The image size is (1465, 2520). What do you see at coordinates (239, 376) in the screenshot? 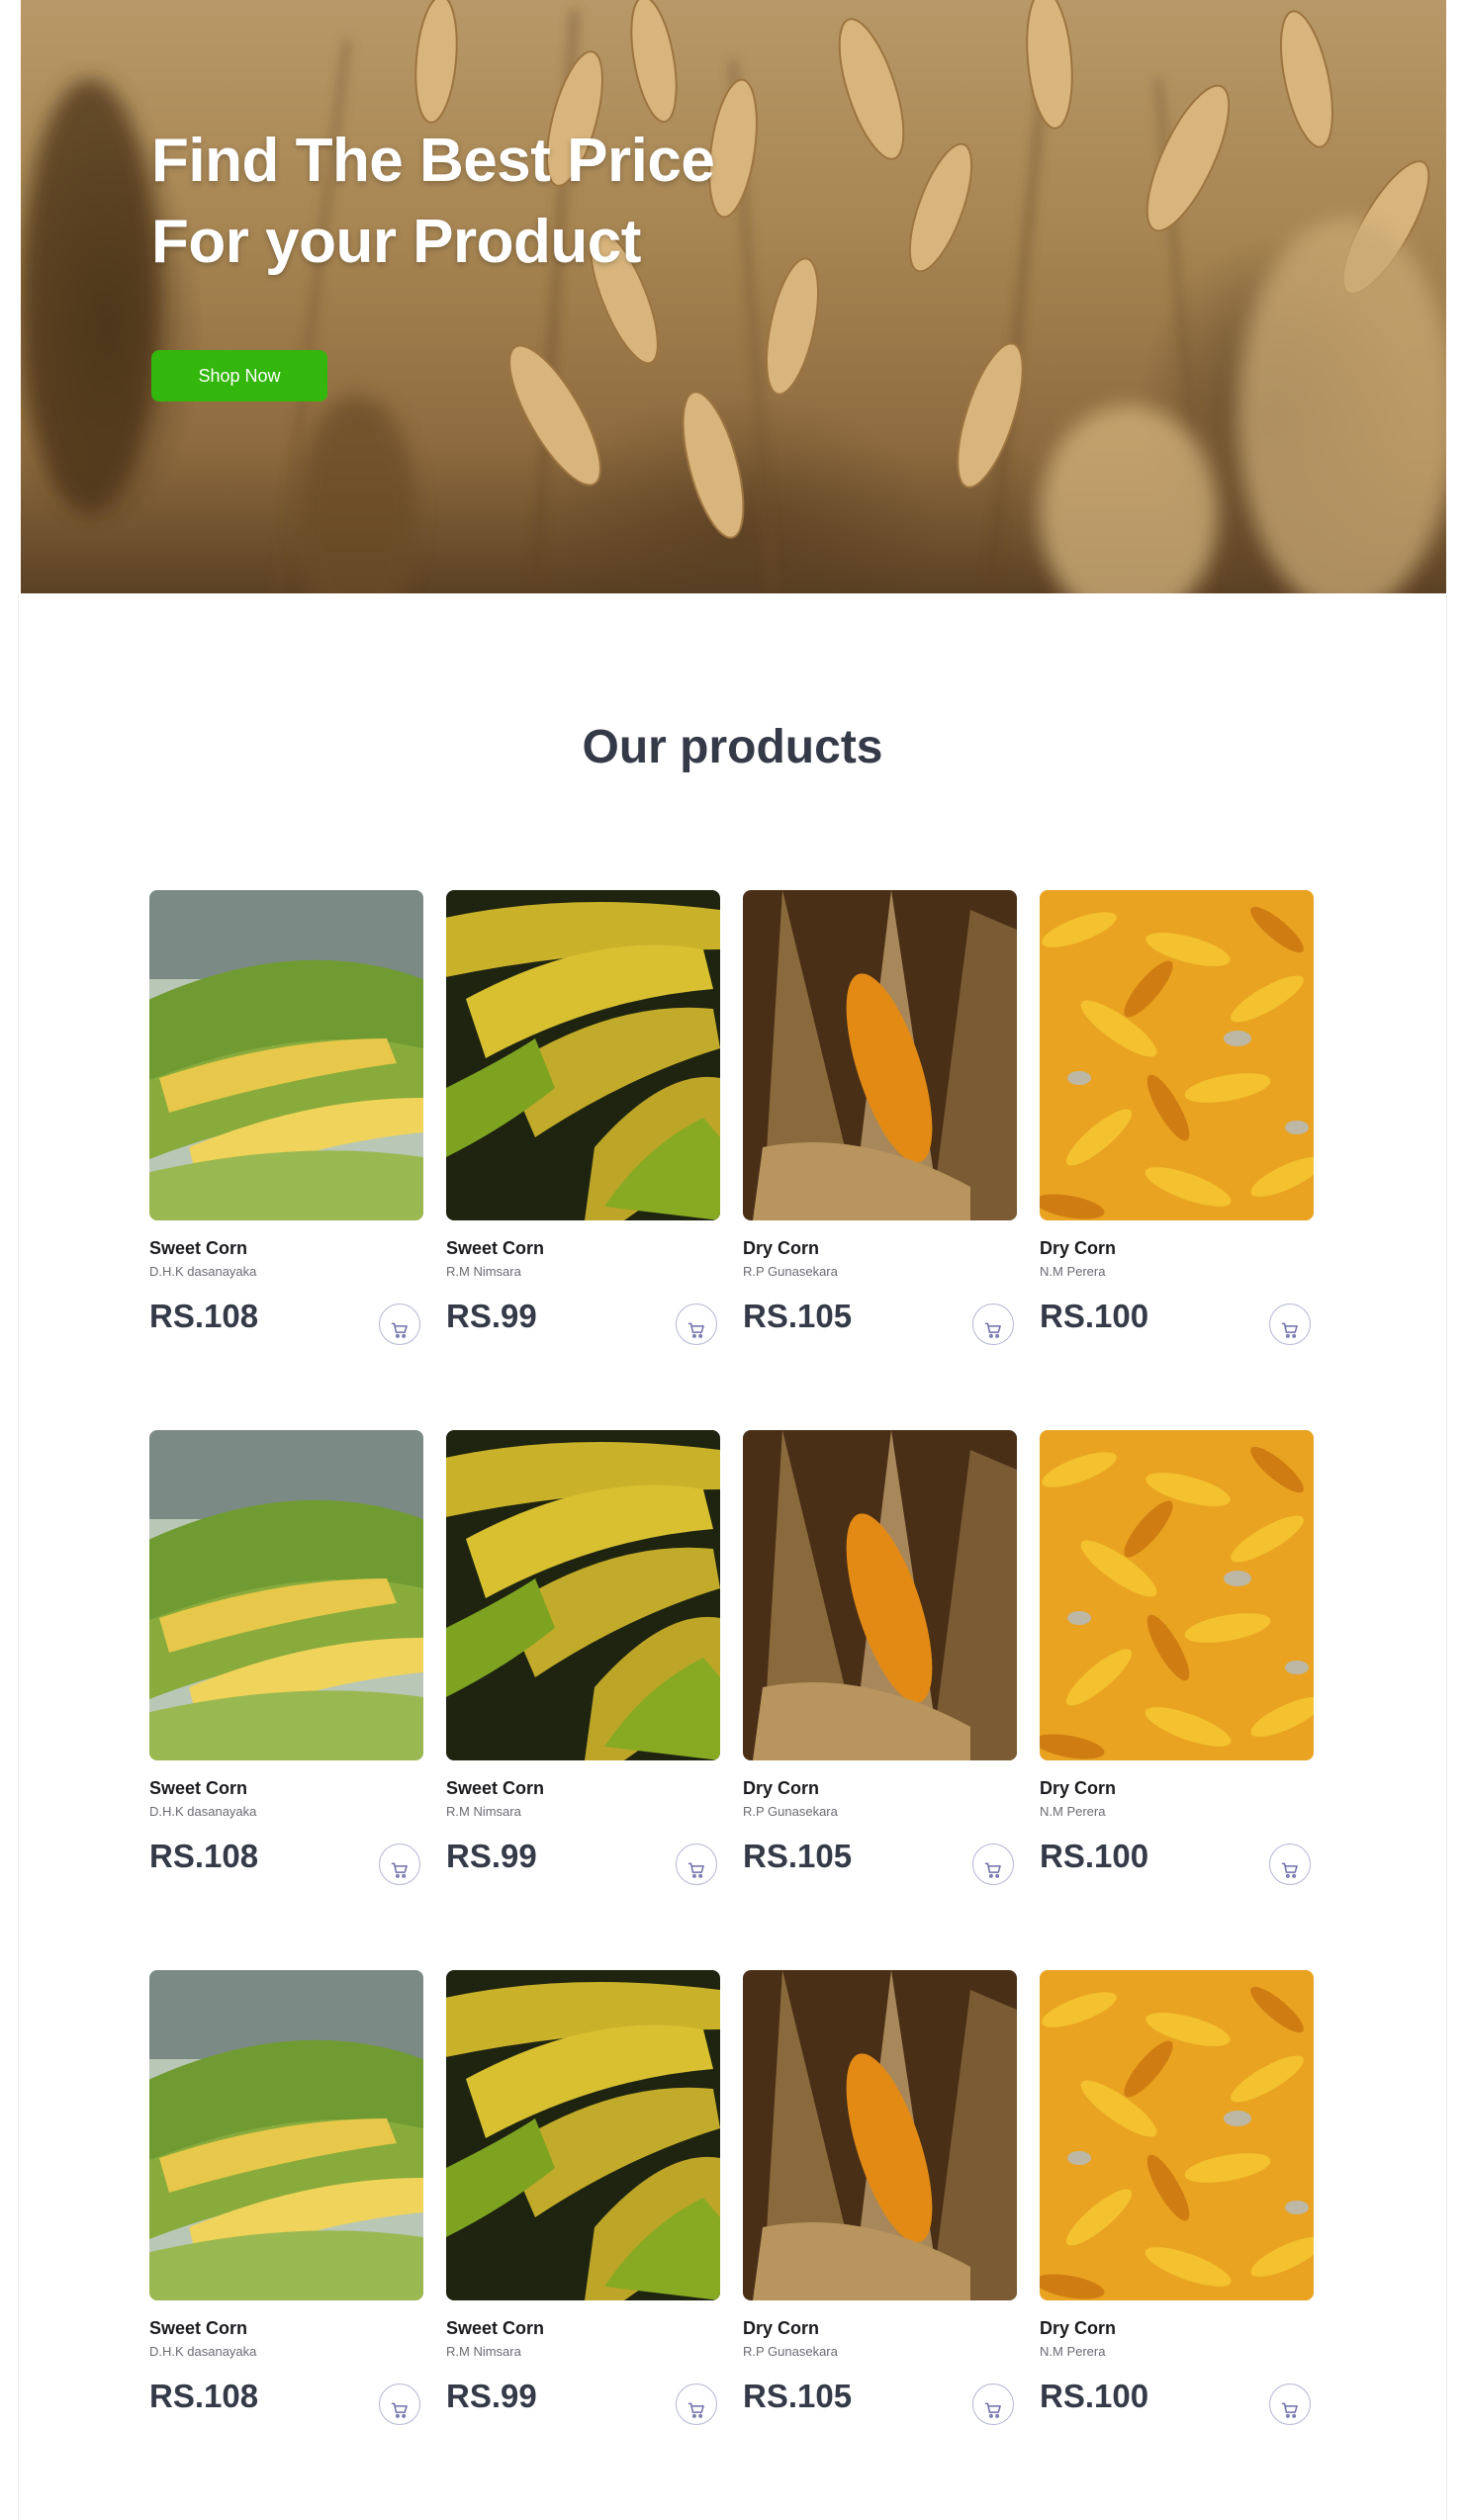
I see `shop-now-button: Shop Now` at bounding box center [239, 376].